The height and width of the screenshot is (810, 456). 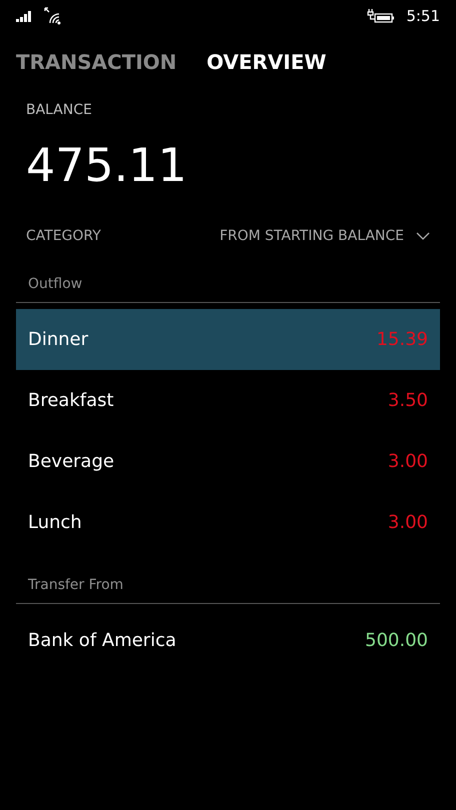 I want to click on balance-dropdown: FROM STARTING BALANCE, so click(x=325, y=236).